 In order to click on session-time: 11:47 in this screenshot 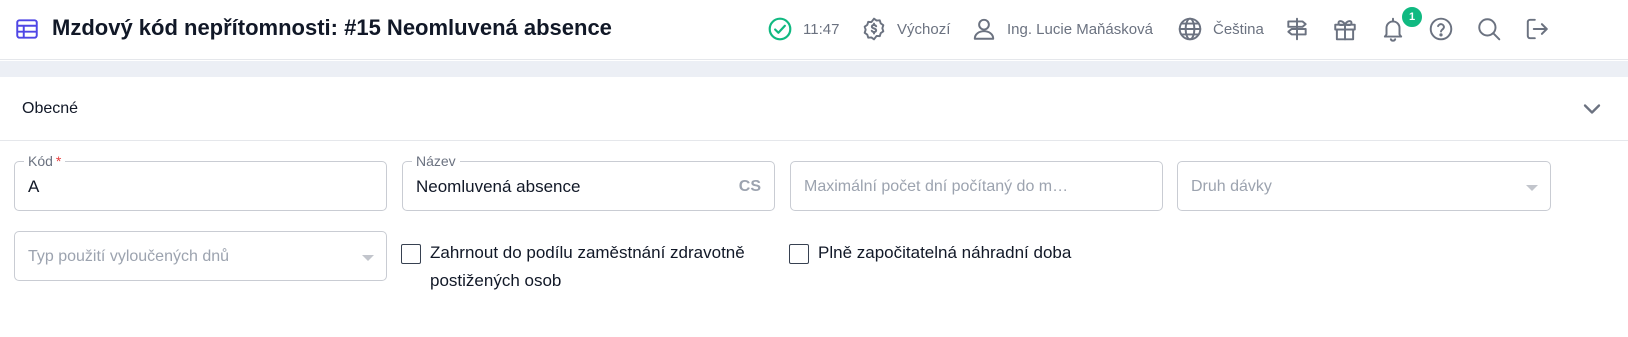, I will do `click(803, 29)`.